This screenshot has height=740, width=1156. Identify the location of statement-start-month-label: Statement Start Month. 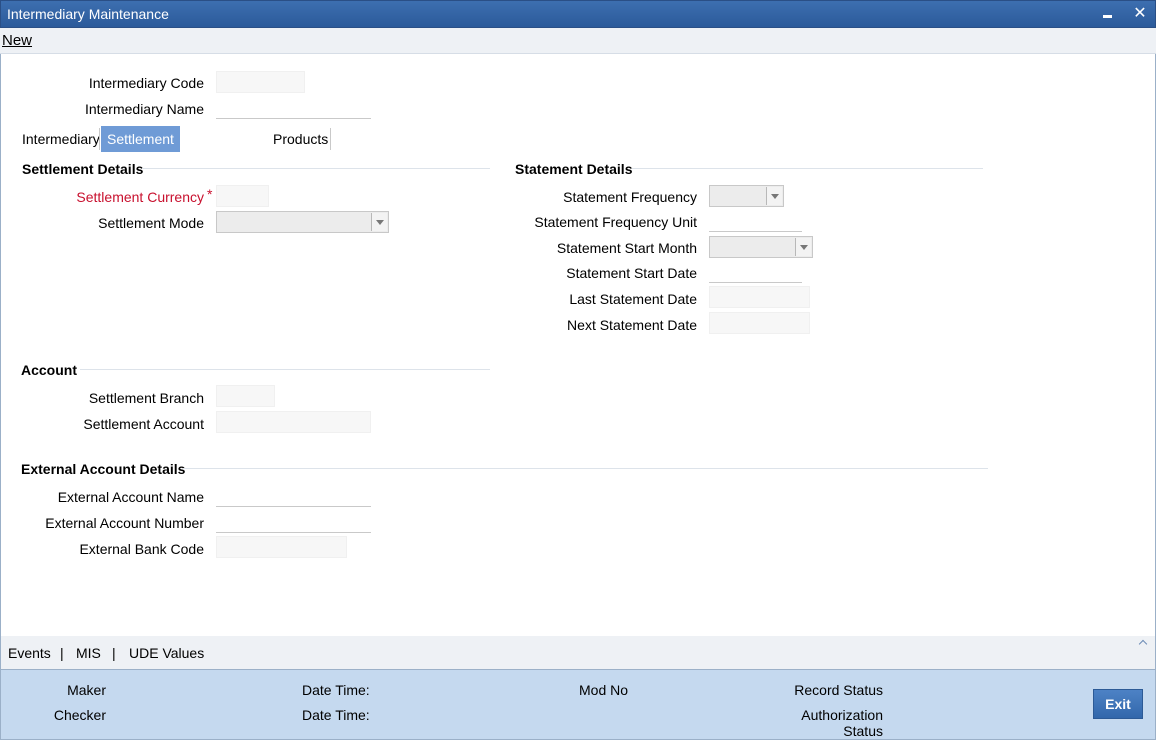
(626, 248).